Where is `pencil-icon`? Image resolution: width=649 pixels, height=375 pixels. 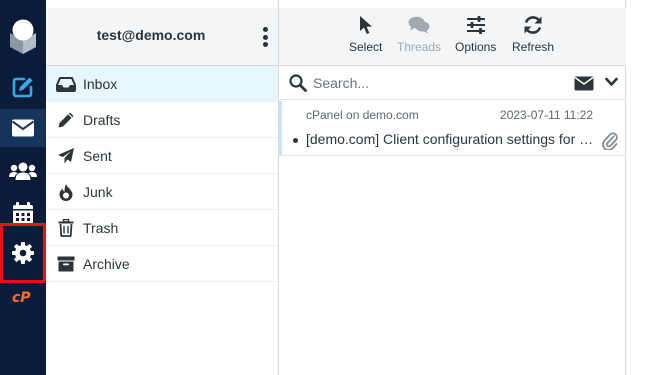
pencil-icon is located at coordinates (66, 120).